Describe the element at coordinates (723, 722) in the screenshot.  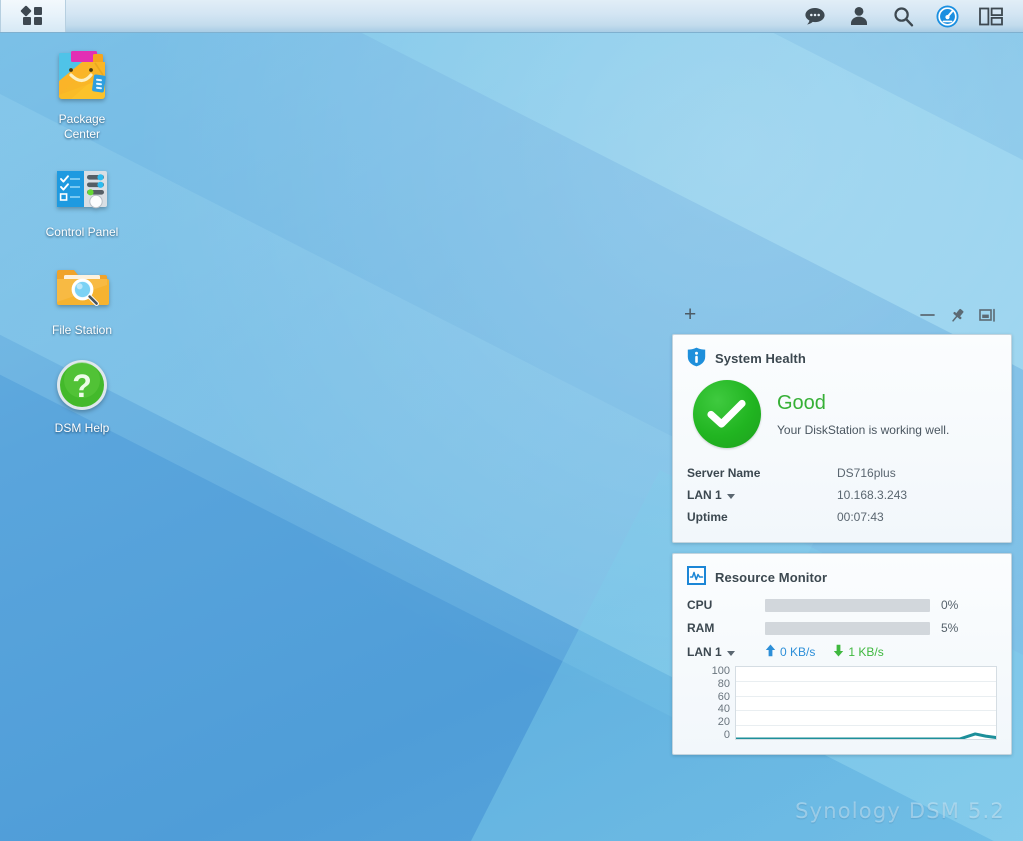
I see `chart-y-tick: 20` at that location.